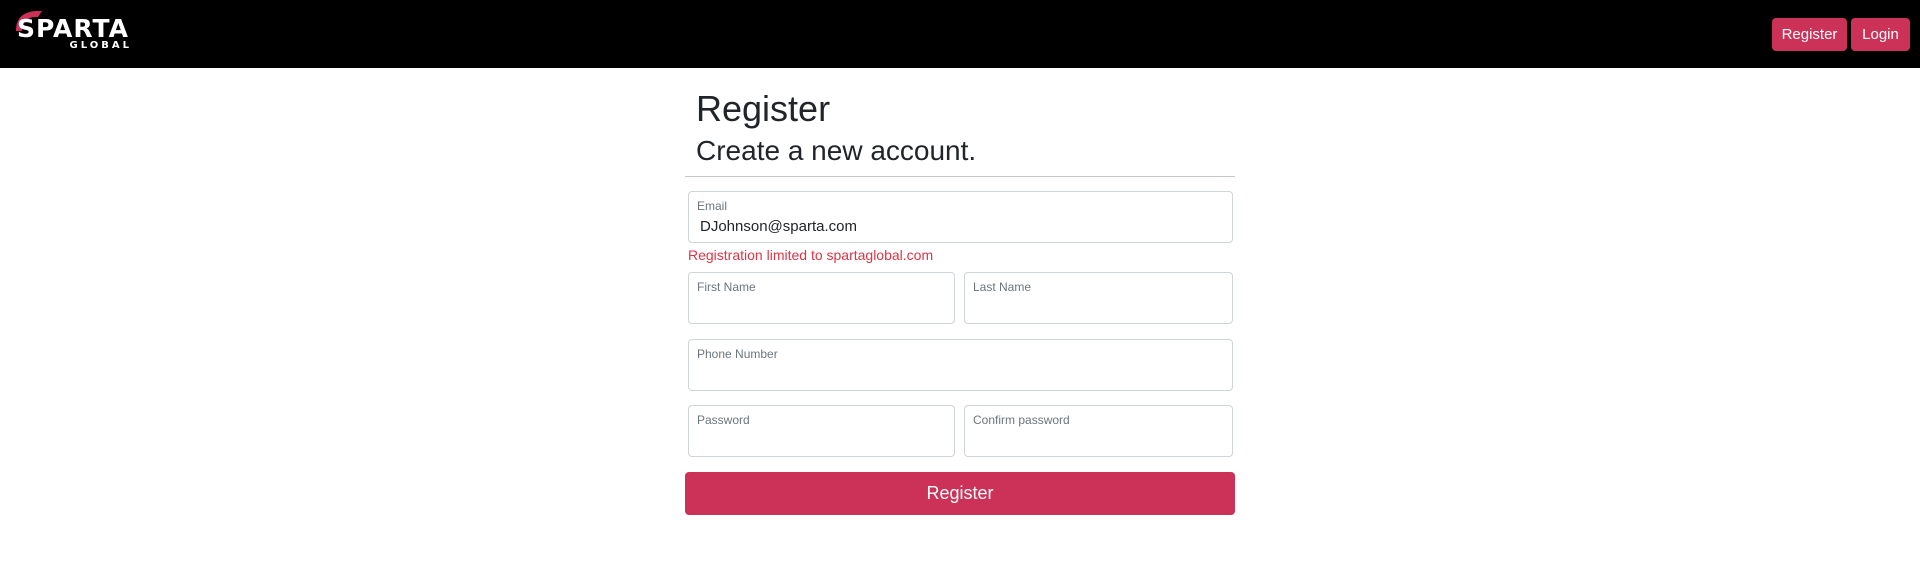  What do you see at coordinates (726, 287) in the screenshot?
I see `first-name-label: First Name` at bounding box center [726, 287].